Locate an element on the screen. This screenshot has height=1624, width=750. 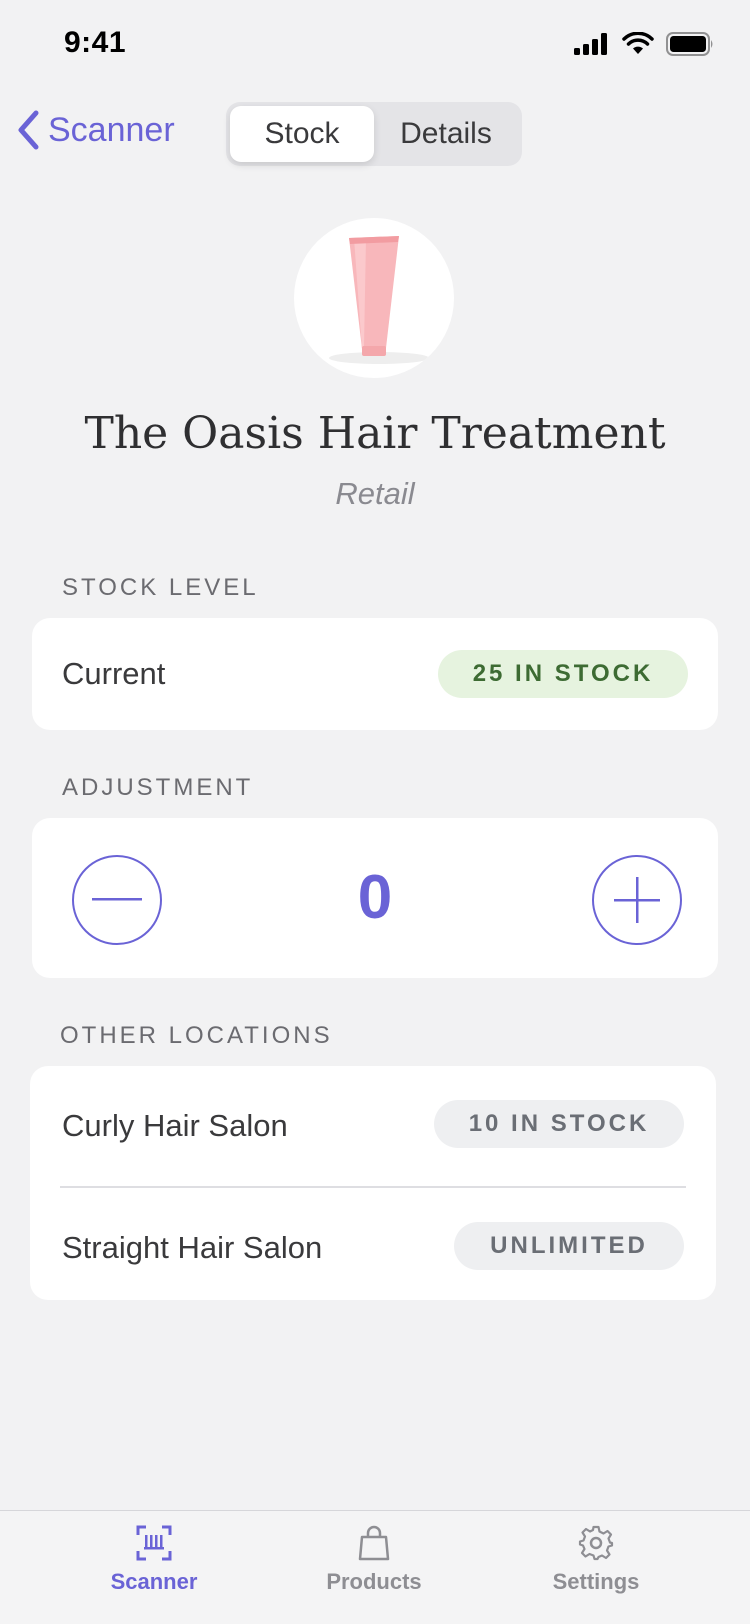
product-tube-image is located at coordinates (379, 300).